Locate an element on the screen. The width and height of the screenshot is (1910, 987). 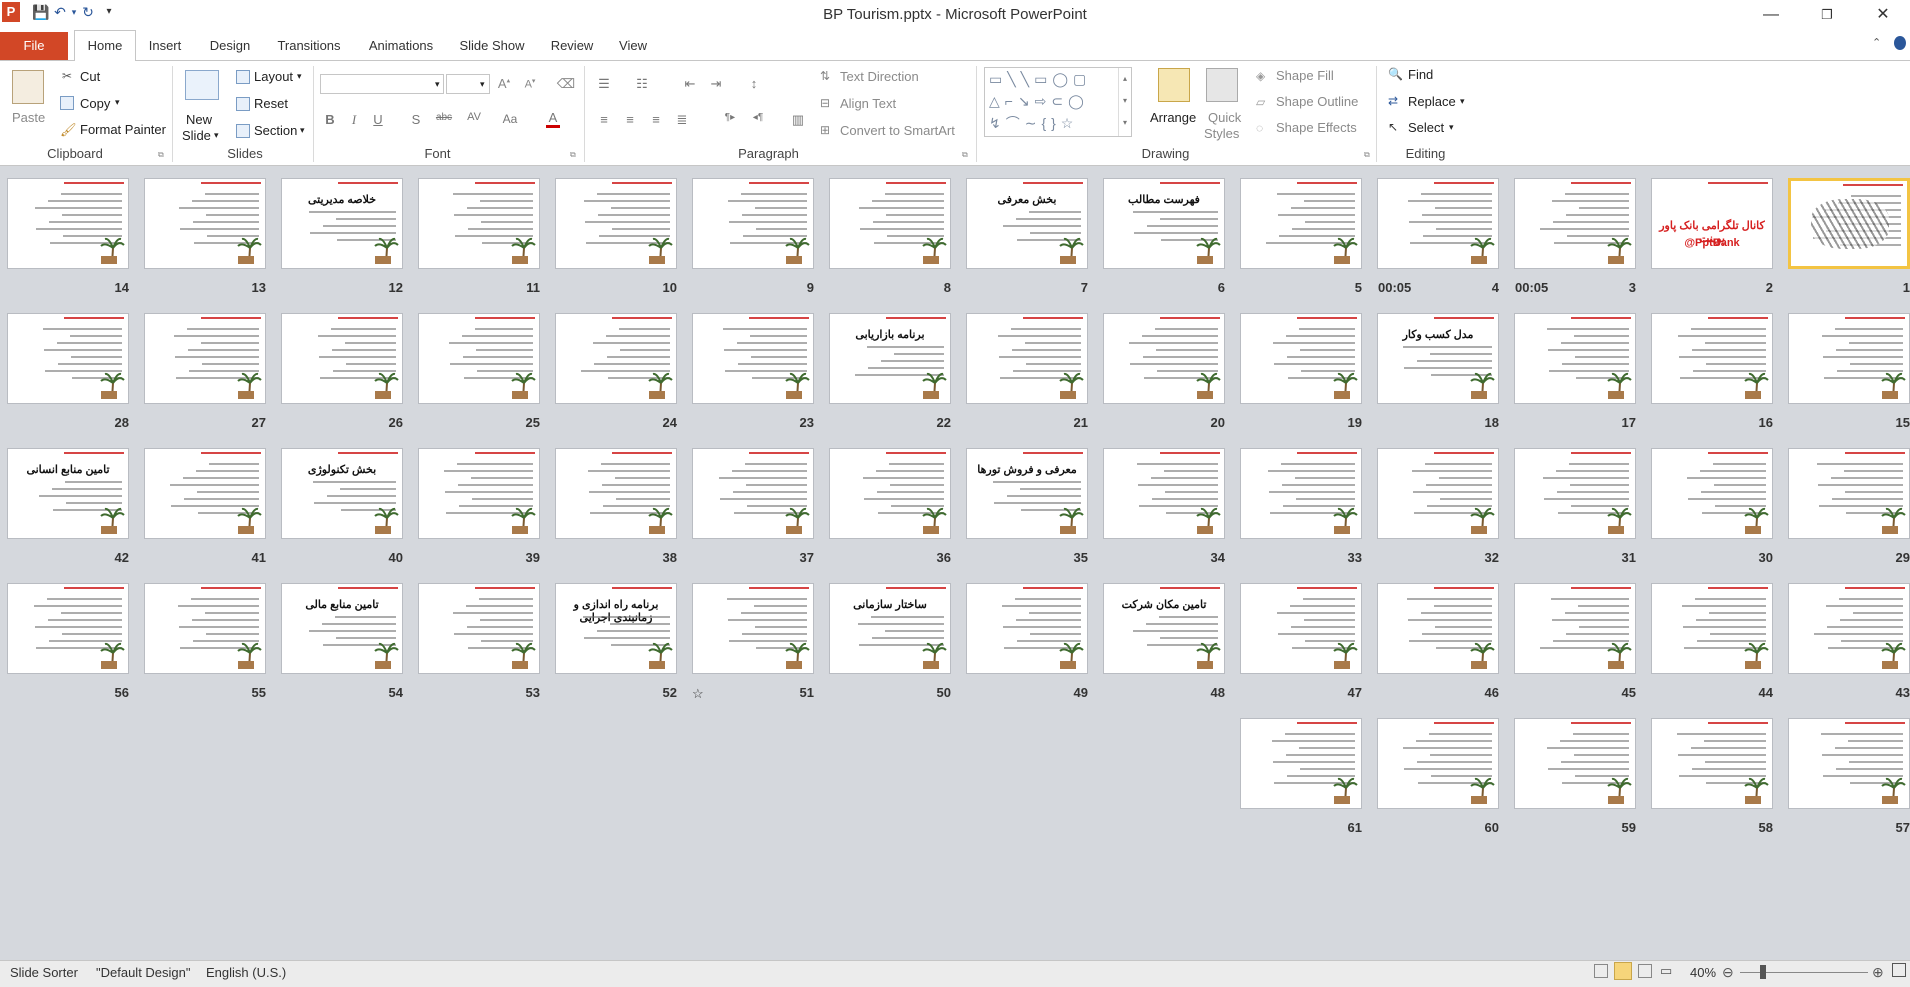
copy-dropdown-icon: ▾ is located at coordinates (117, 102).